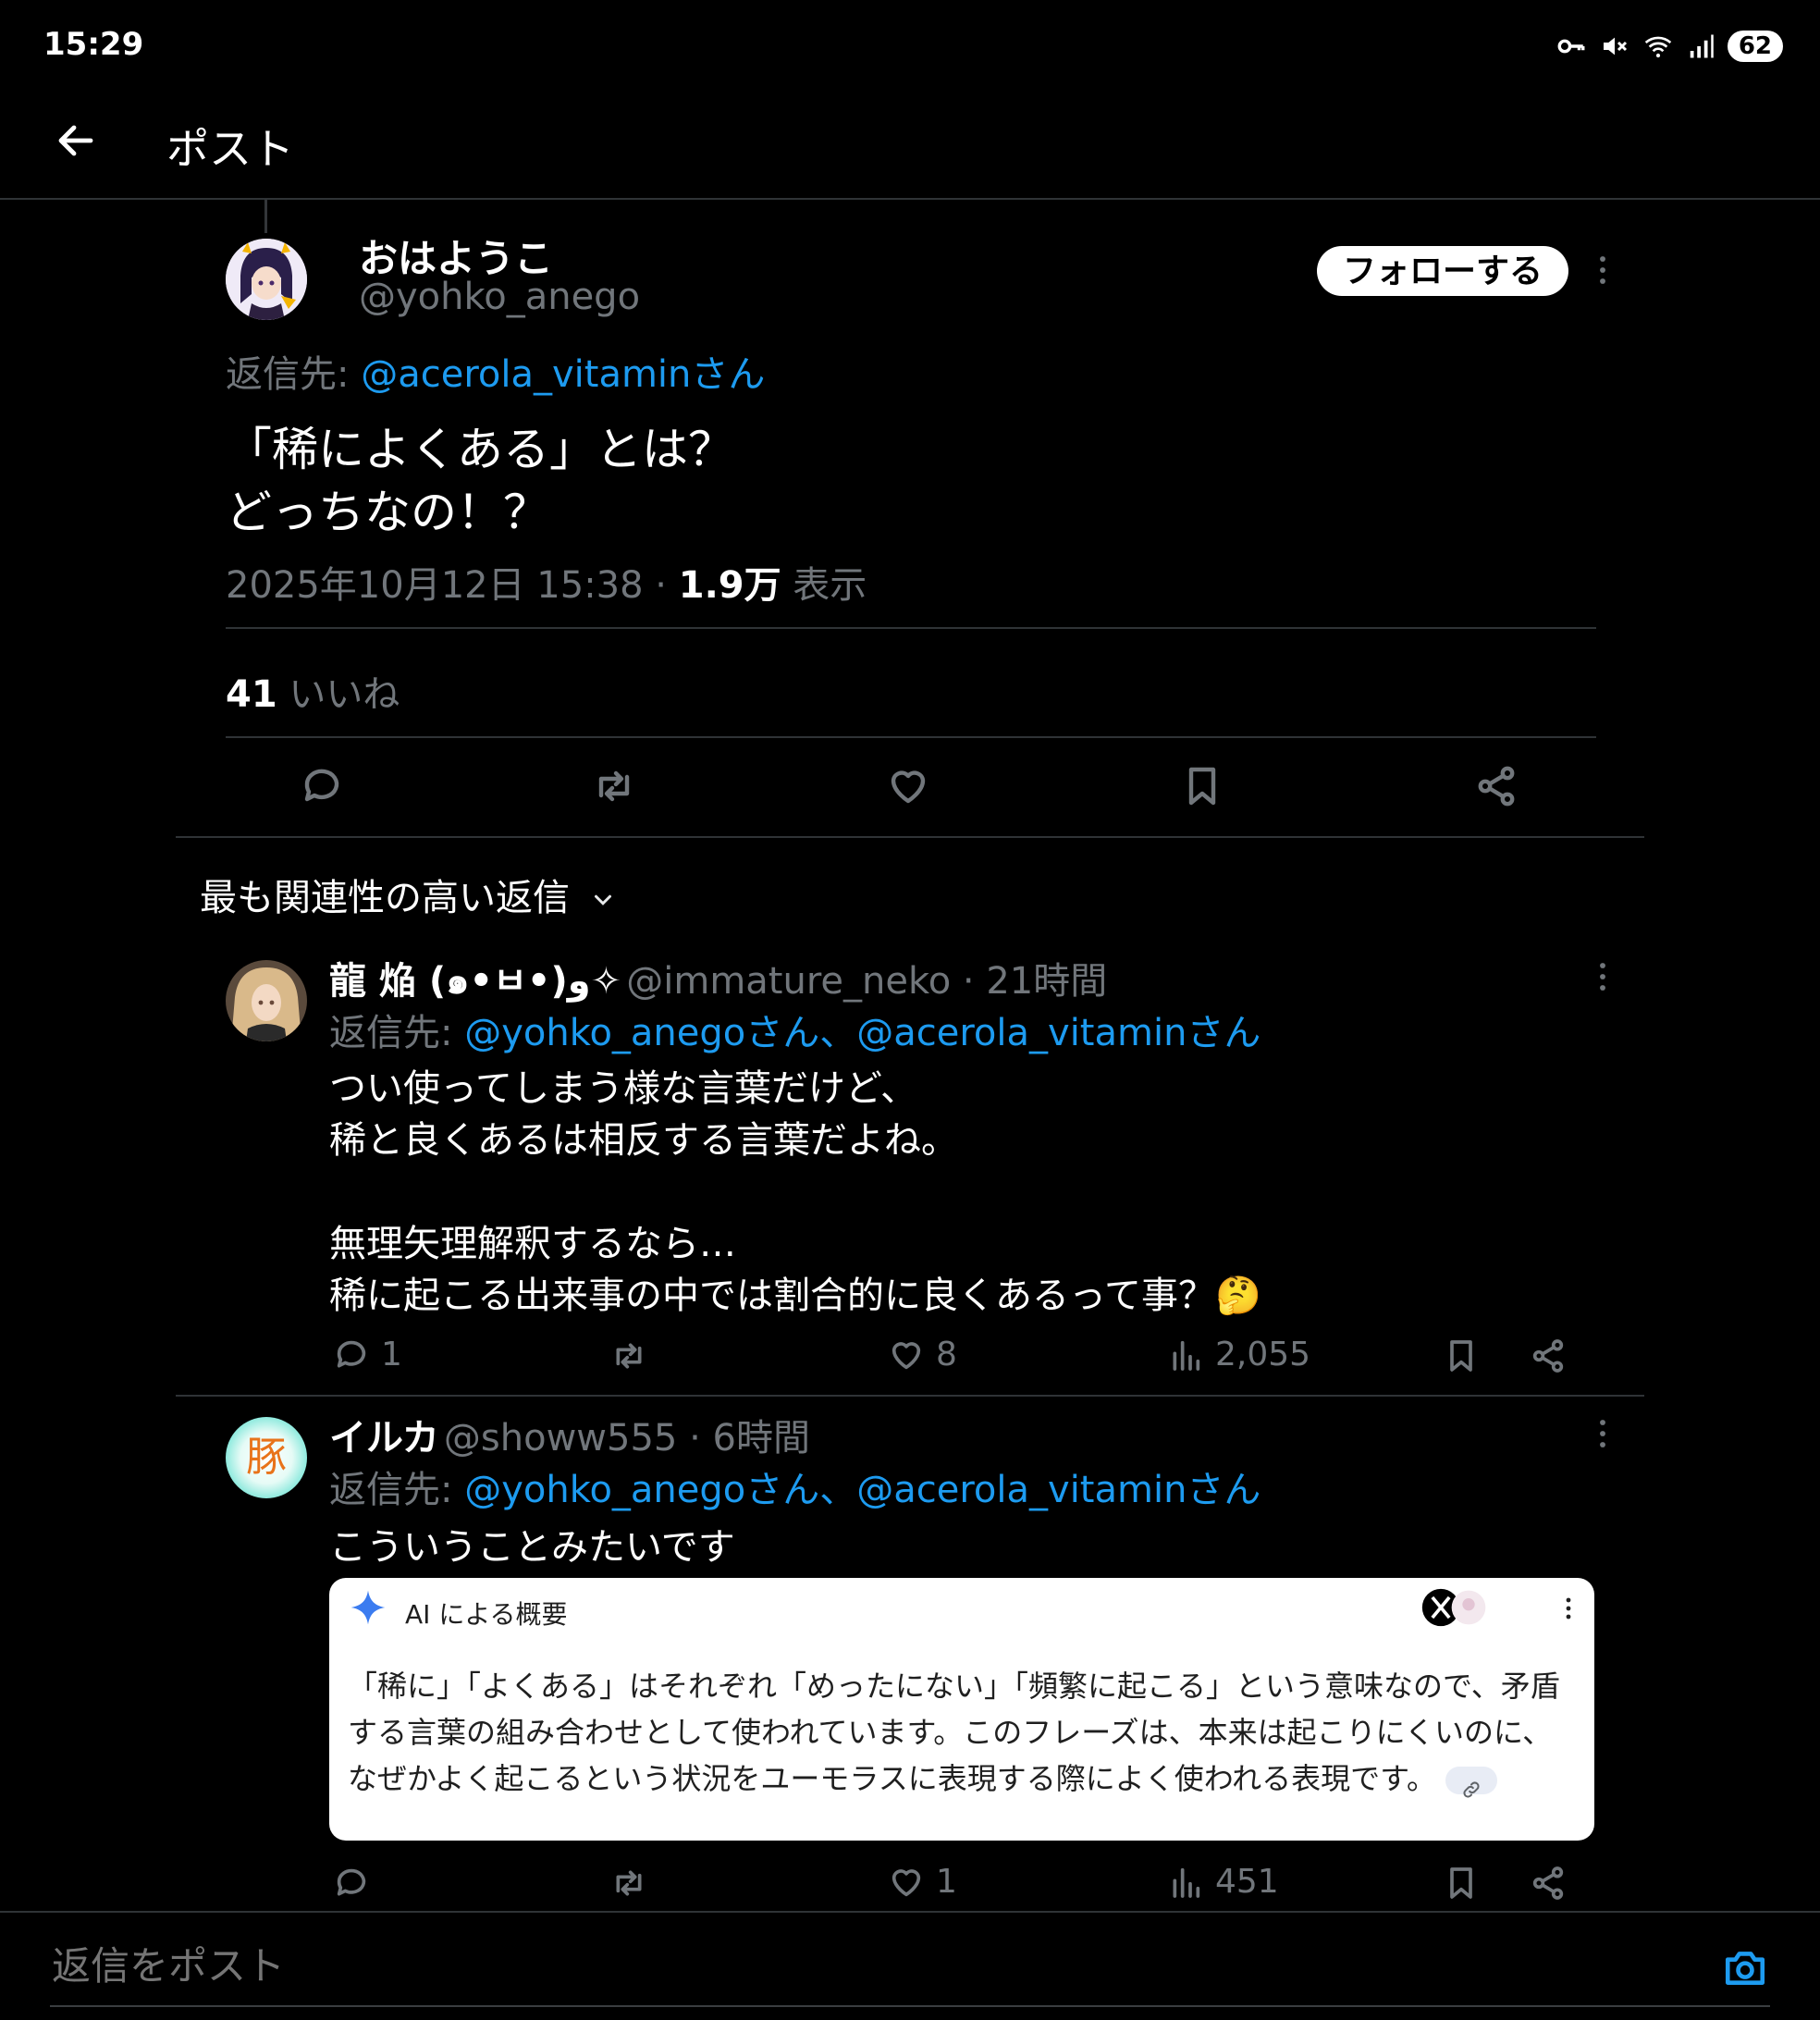  What do you see at coordinates (643, 1141) in the screenshot?
I see `reply-text-line: 稀と良くあるは相反する言葉だよね。` at bounding box center [643, 1141].